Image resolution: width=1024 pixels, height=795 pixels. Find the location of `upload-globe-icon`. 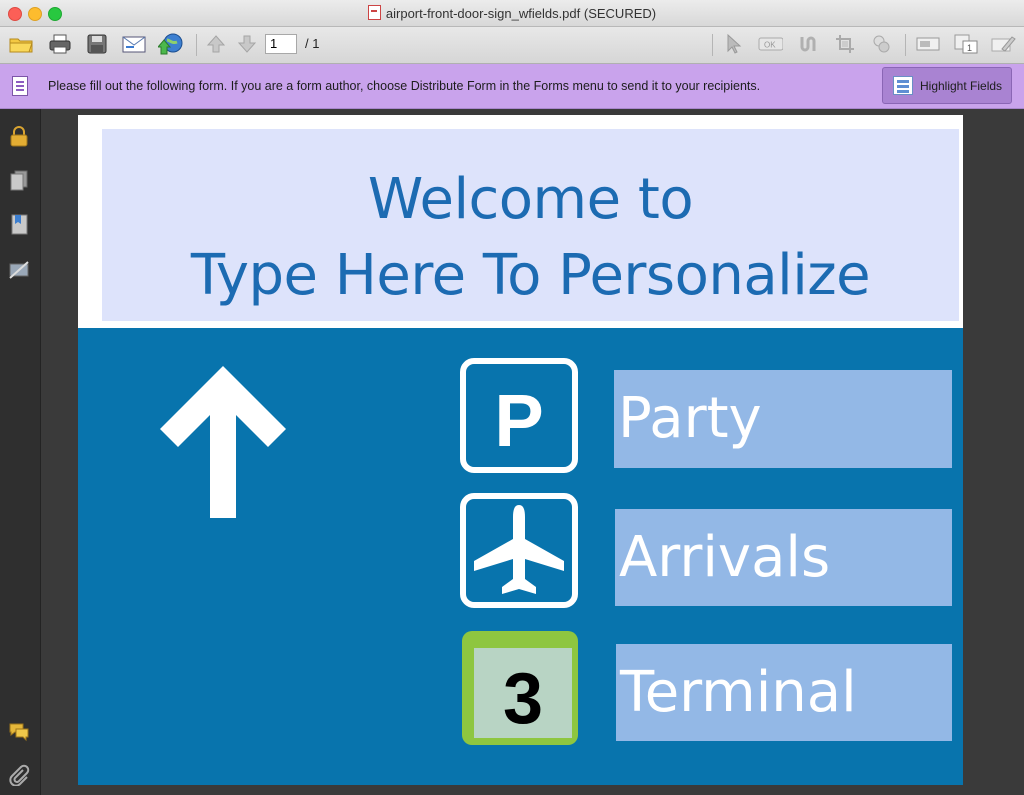

upload-globe-icon is located at coordinates (171, 44).